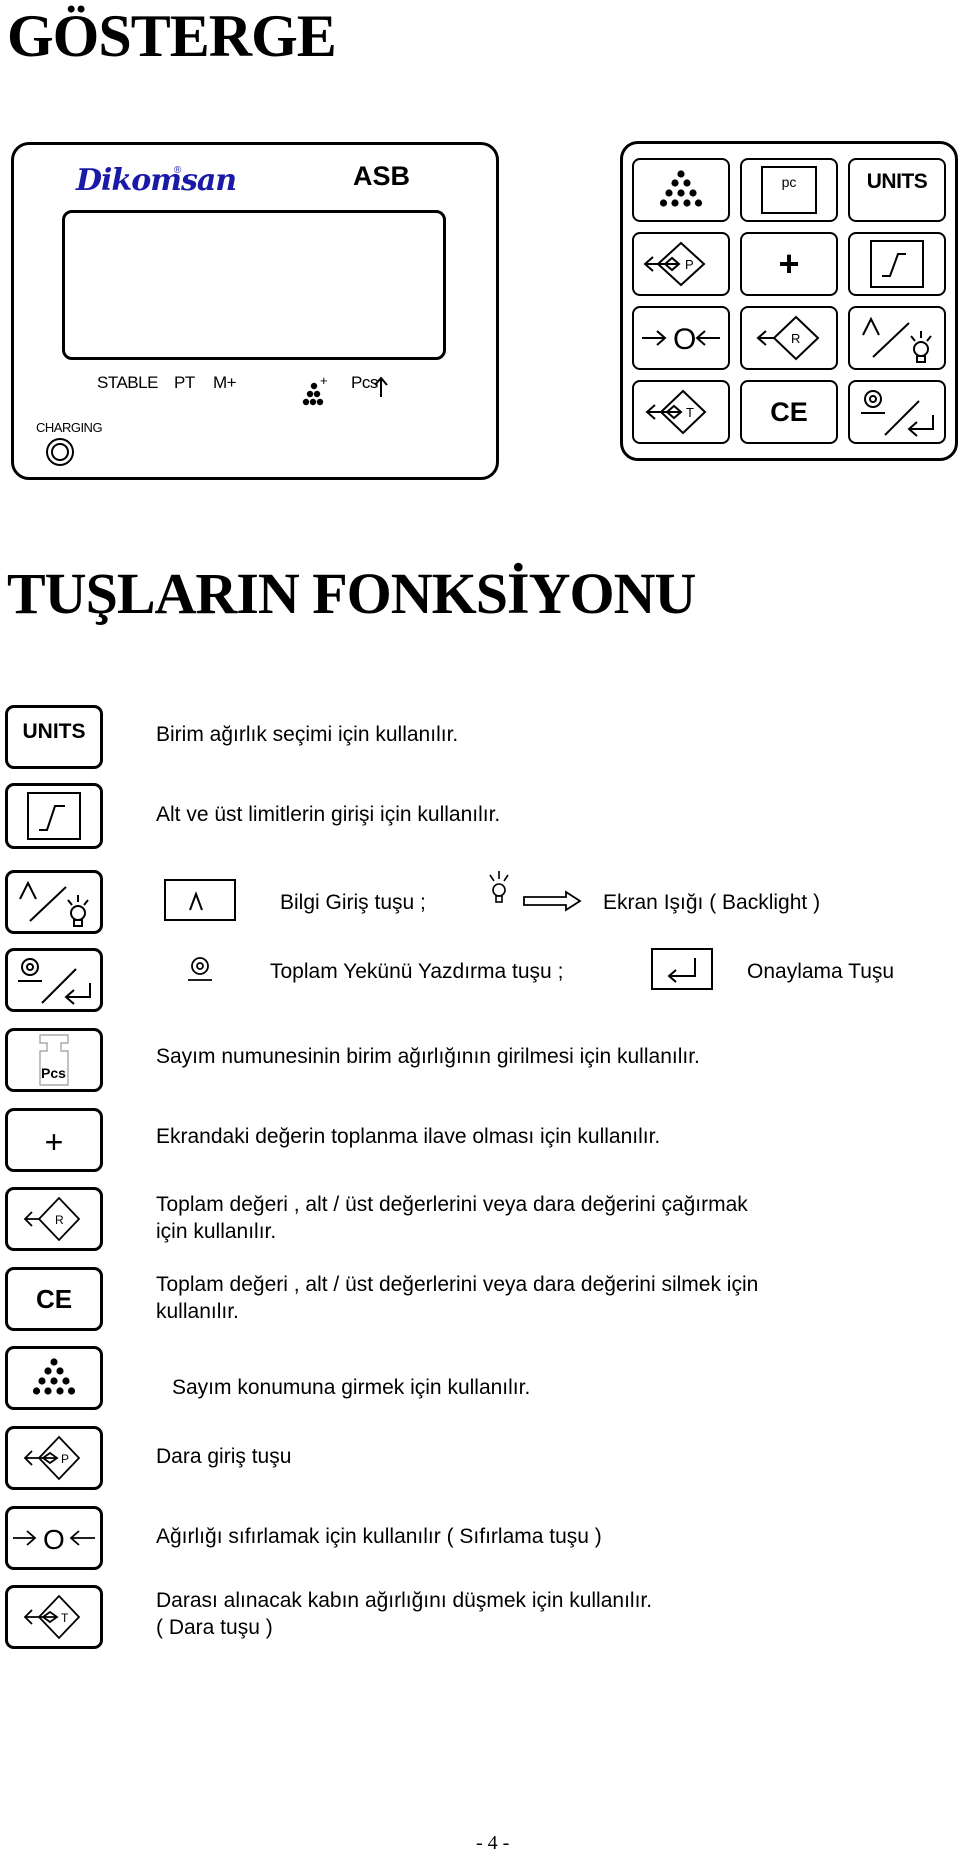  What do you see at coordinates (381, 386) in the screenshot?
I see `arrow-up-icon` at bounding box center [381, 386].